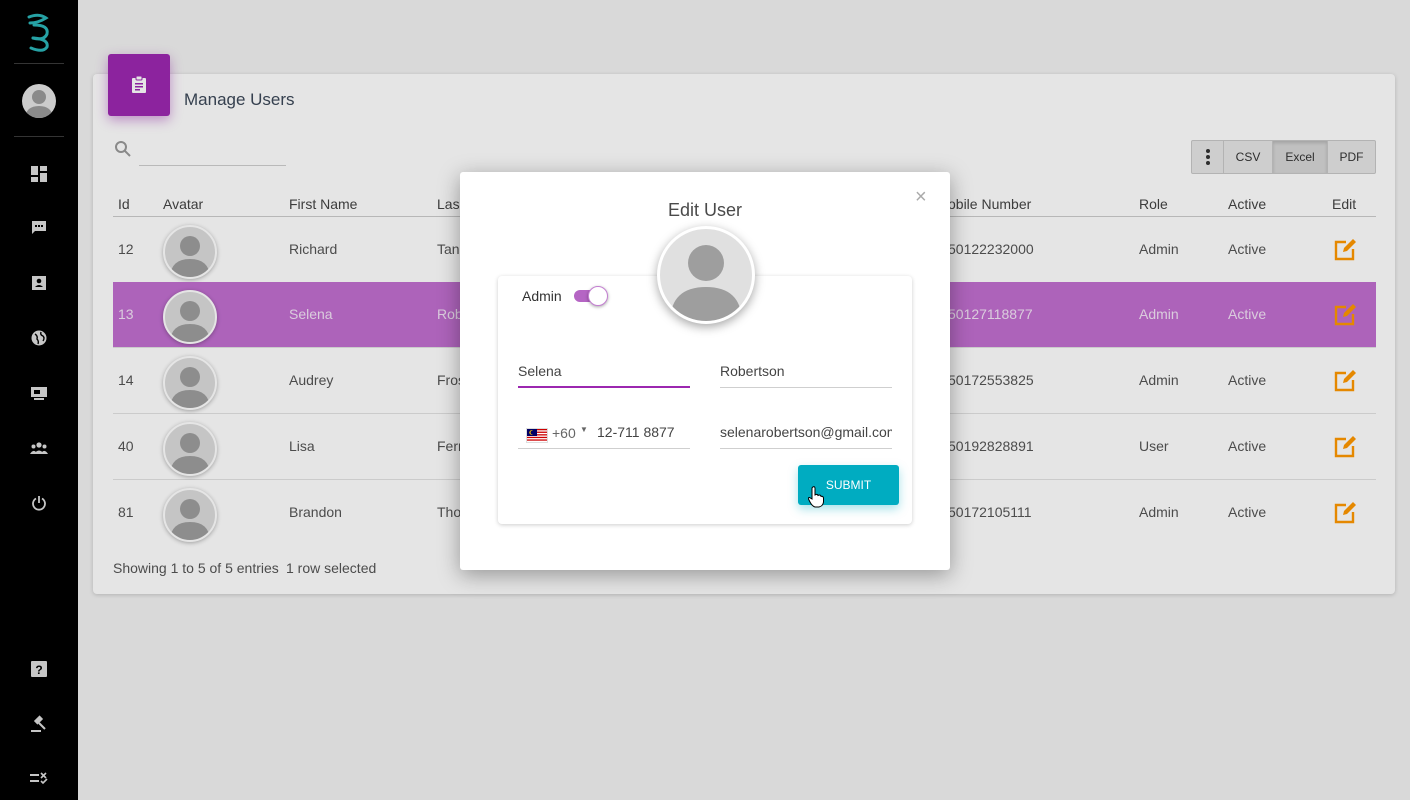 This screenshot has width=1410, height=800. Describe the element at coordinates (806, 387) in the screenshot. I see `last-name-underline` at that location.